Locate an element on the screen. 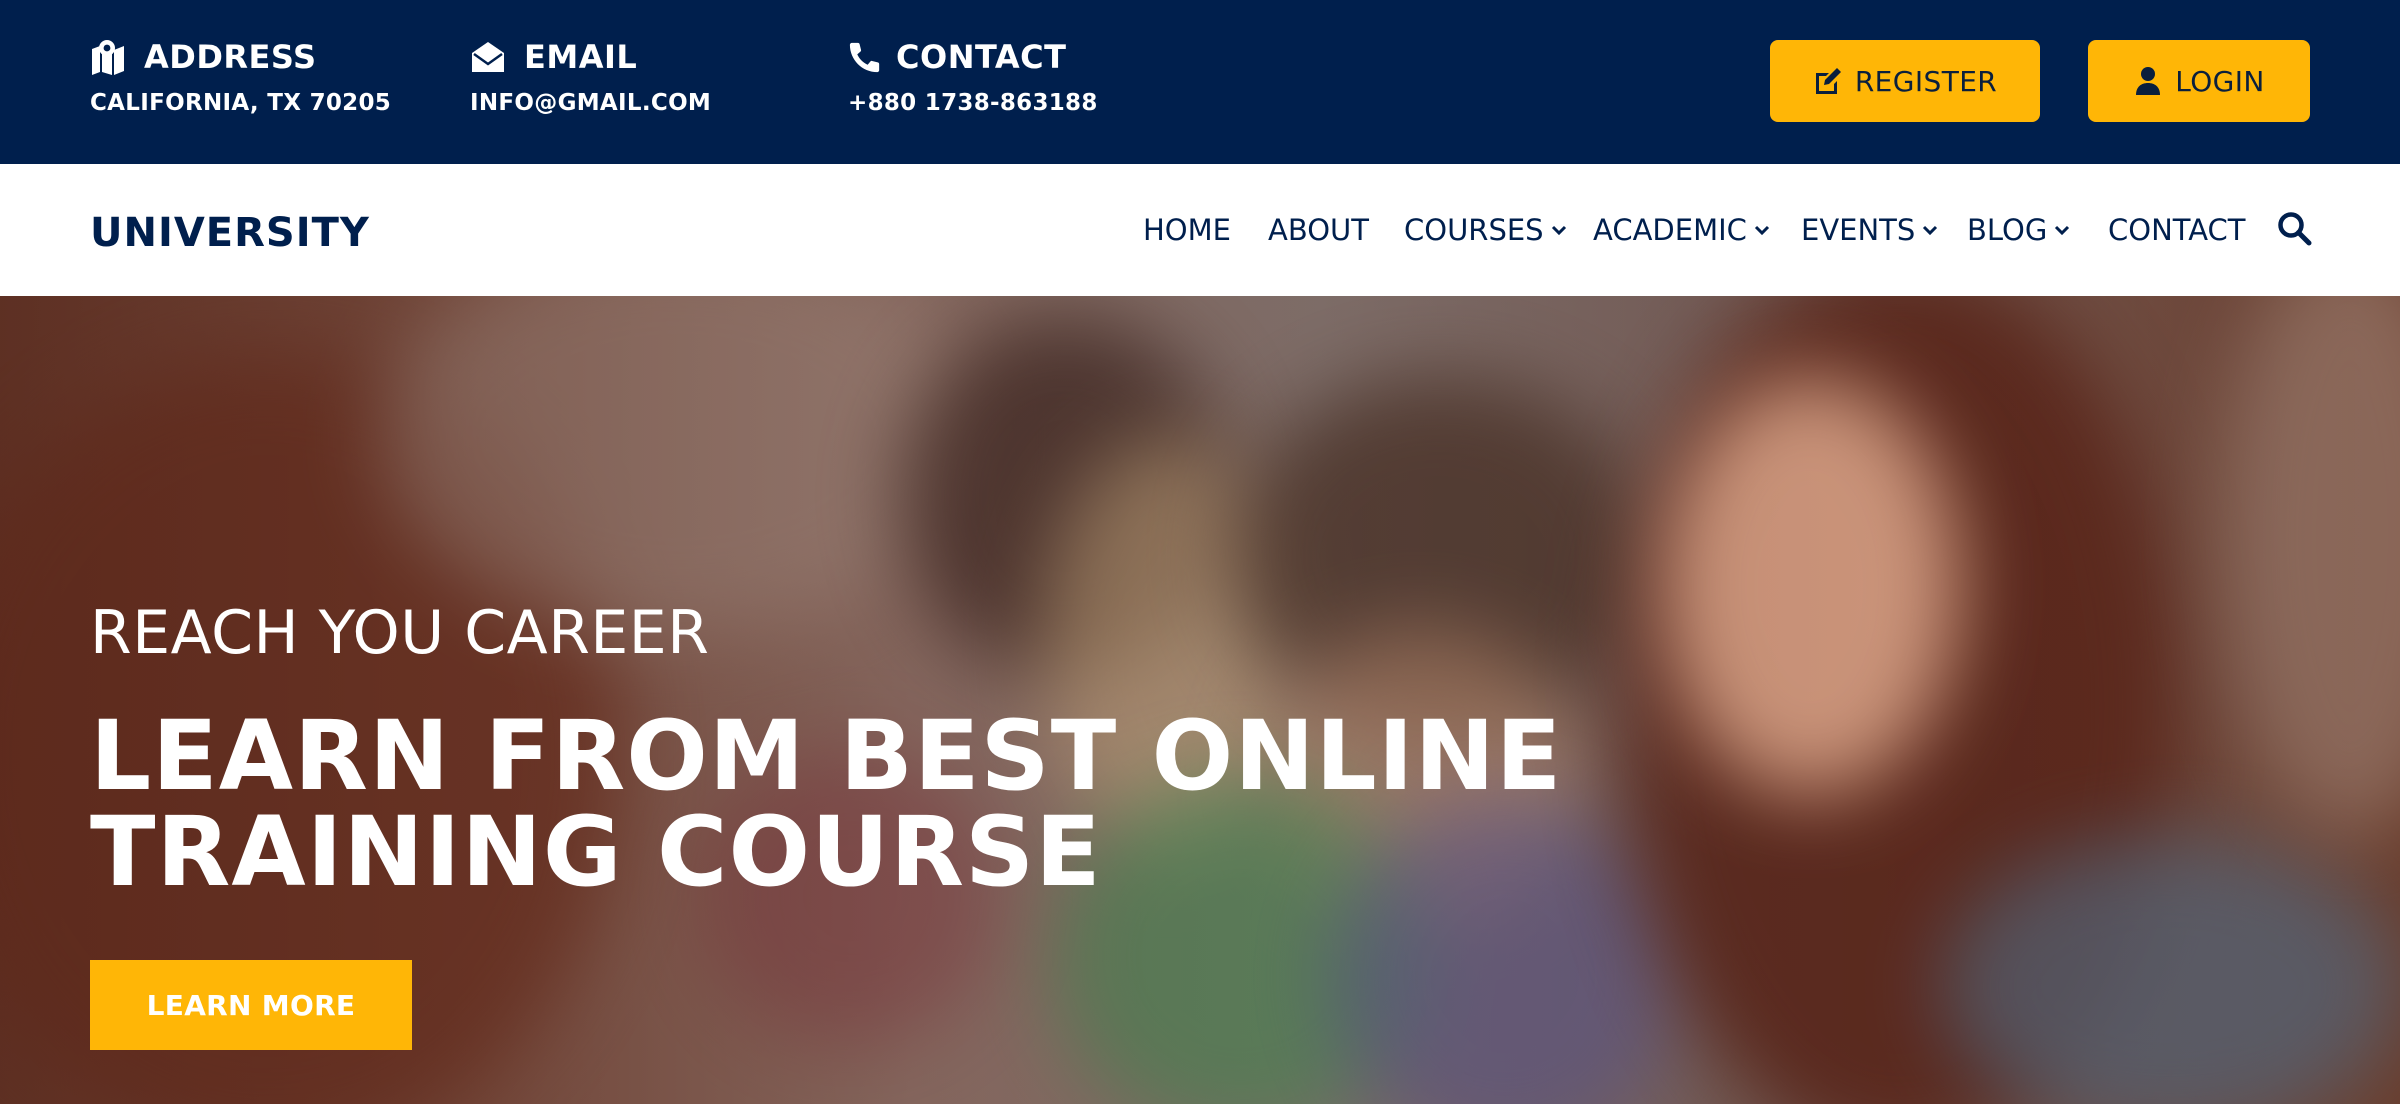 Image resolution: width=2400 pixels, height=1104 pixels. email-value: INFO@GMAIL.COM is located at coordinates (590, 103).